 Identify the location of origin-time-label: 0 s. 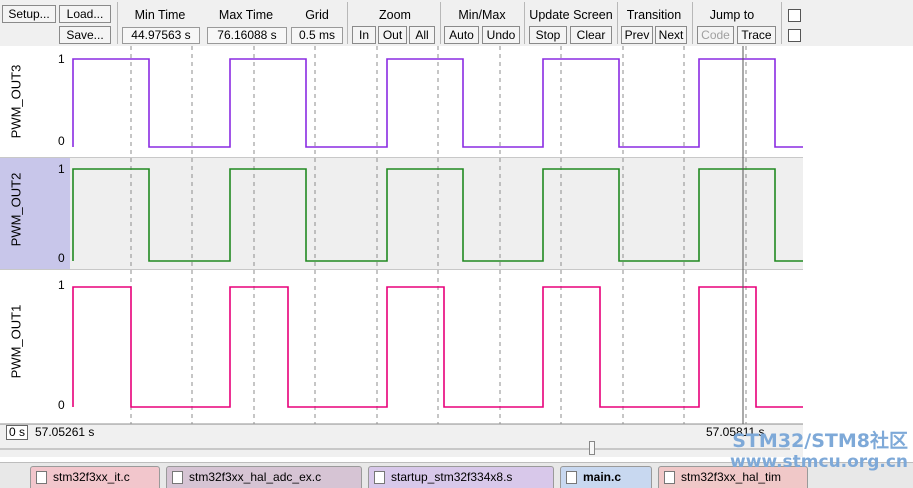
(17, 432).